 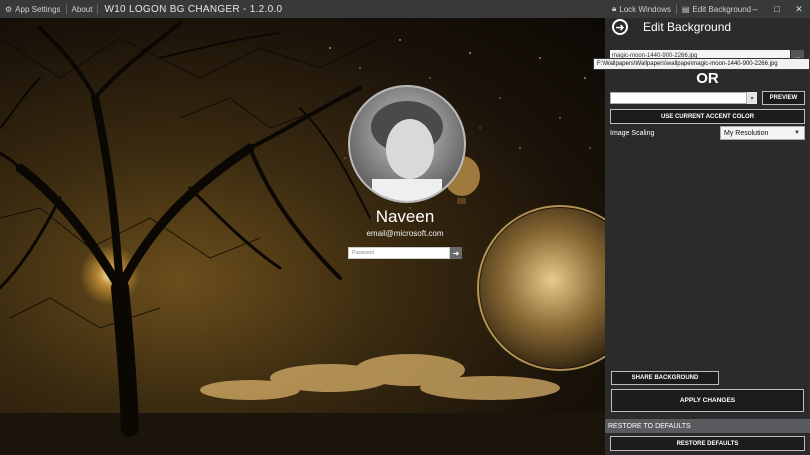 I want to click on apply-changes-button: APPLY CHANGES, so click(x=707, y=400).